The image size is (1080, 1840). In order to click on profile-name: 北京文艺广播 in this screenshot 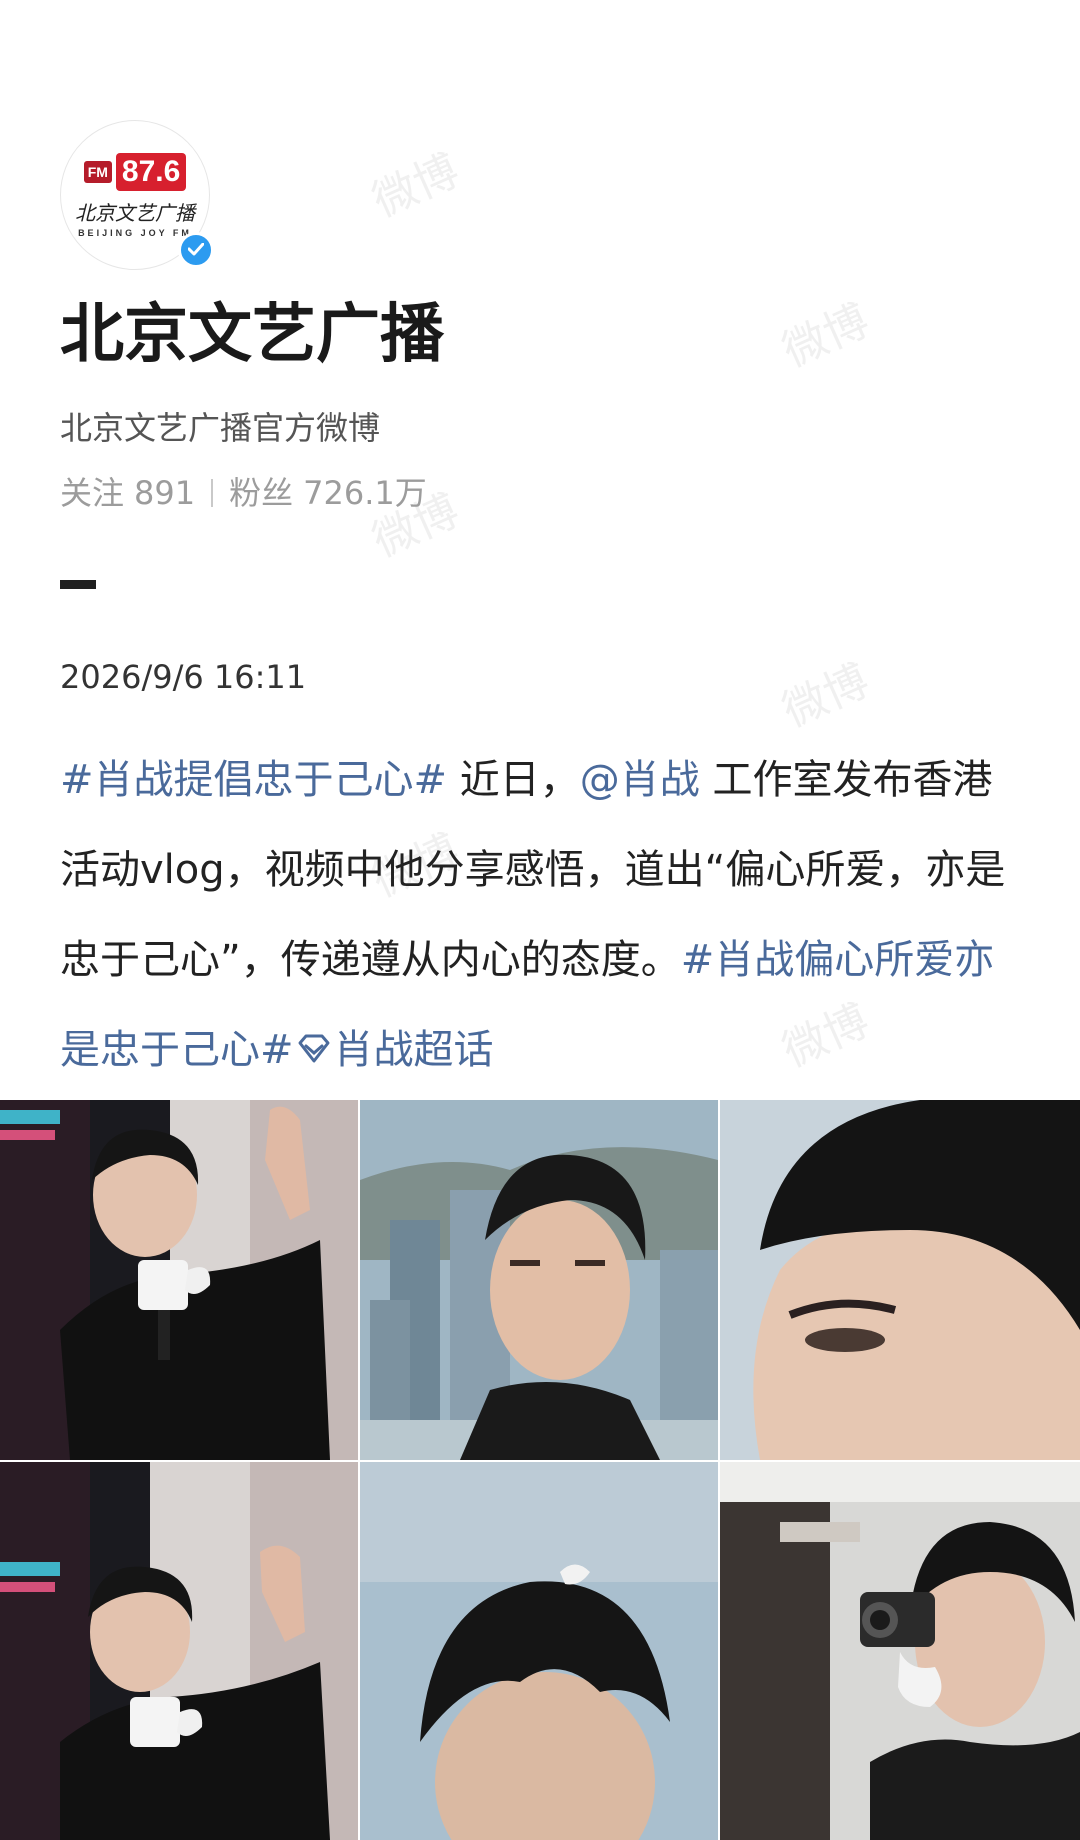, I will do `click(252, 335)`.